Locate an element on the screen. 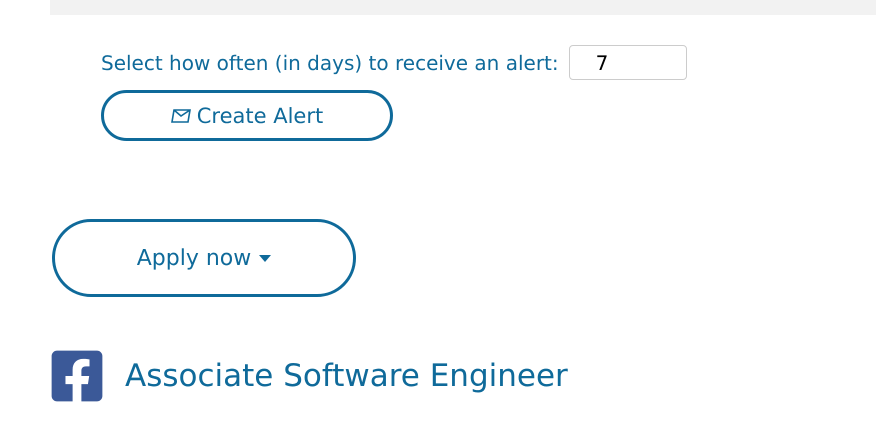  envelope-icon is located at coordinates (180, 115).